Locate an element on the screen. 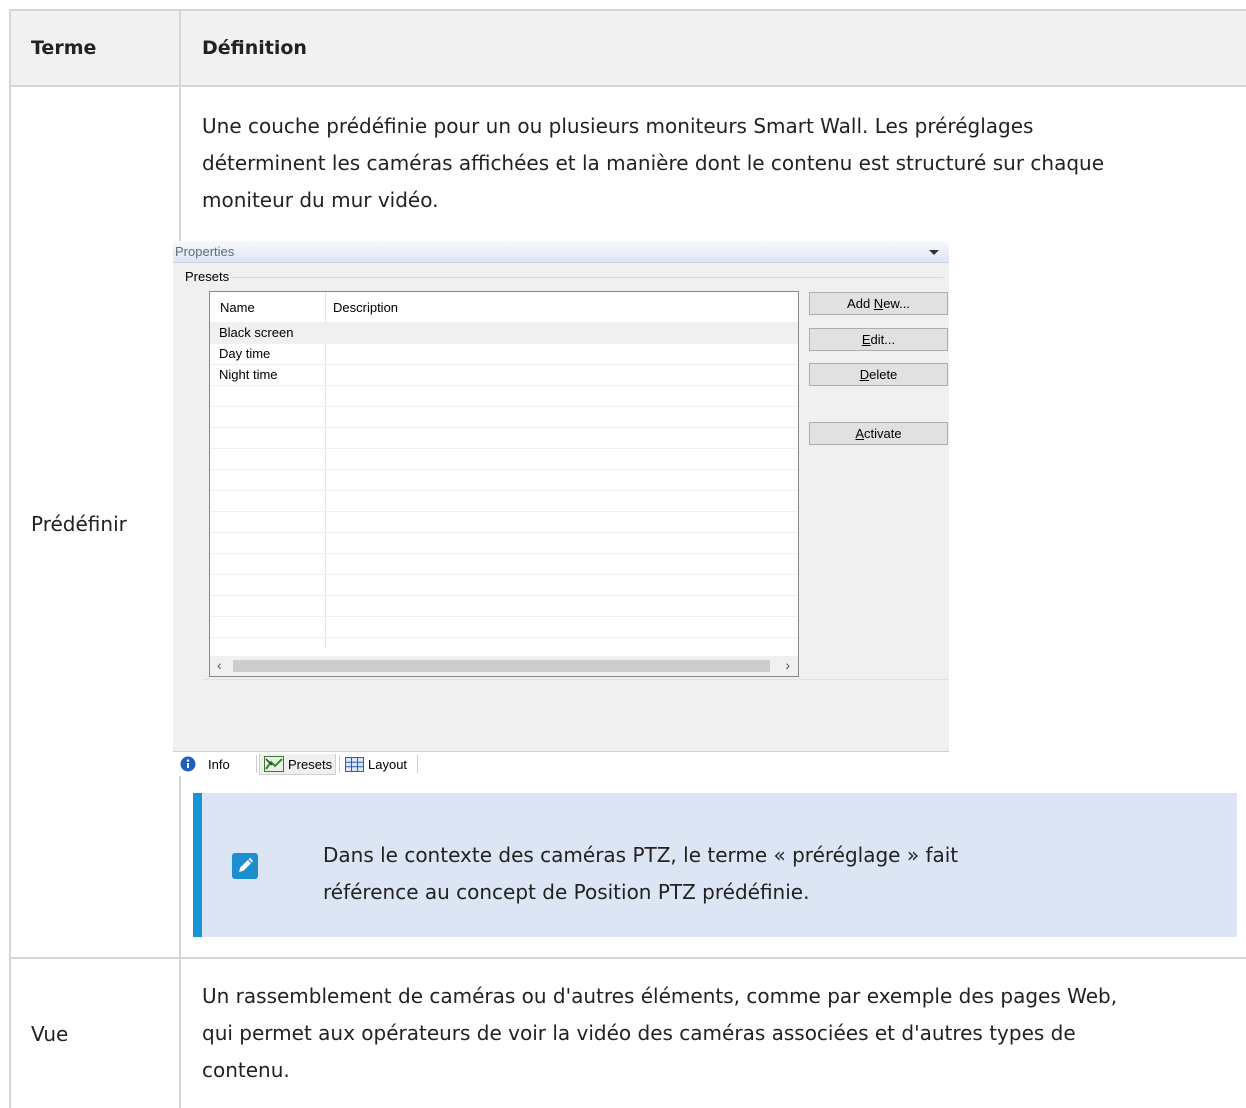  list-header: Name Description is located at coordinates (504, 307).